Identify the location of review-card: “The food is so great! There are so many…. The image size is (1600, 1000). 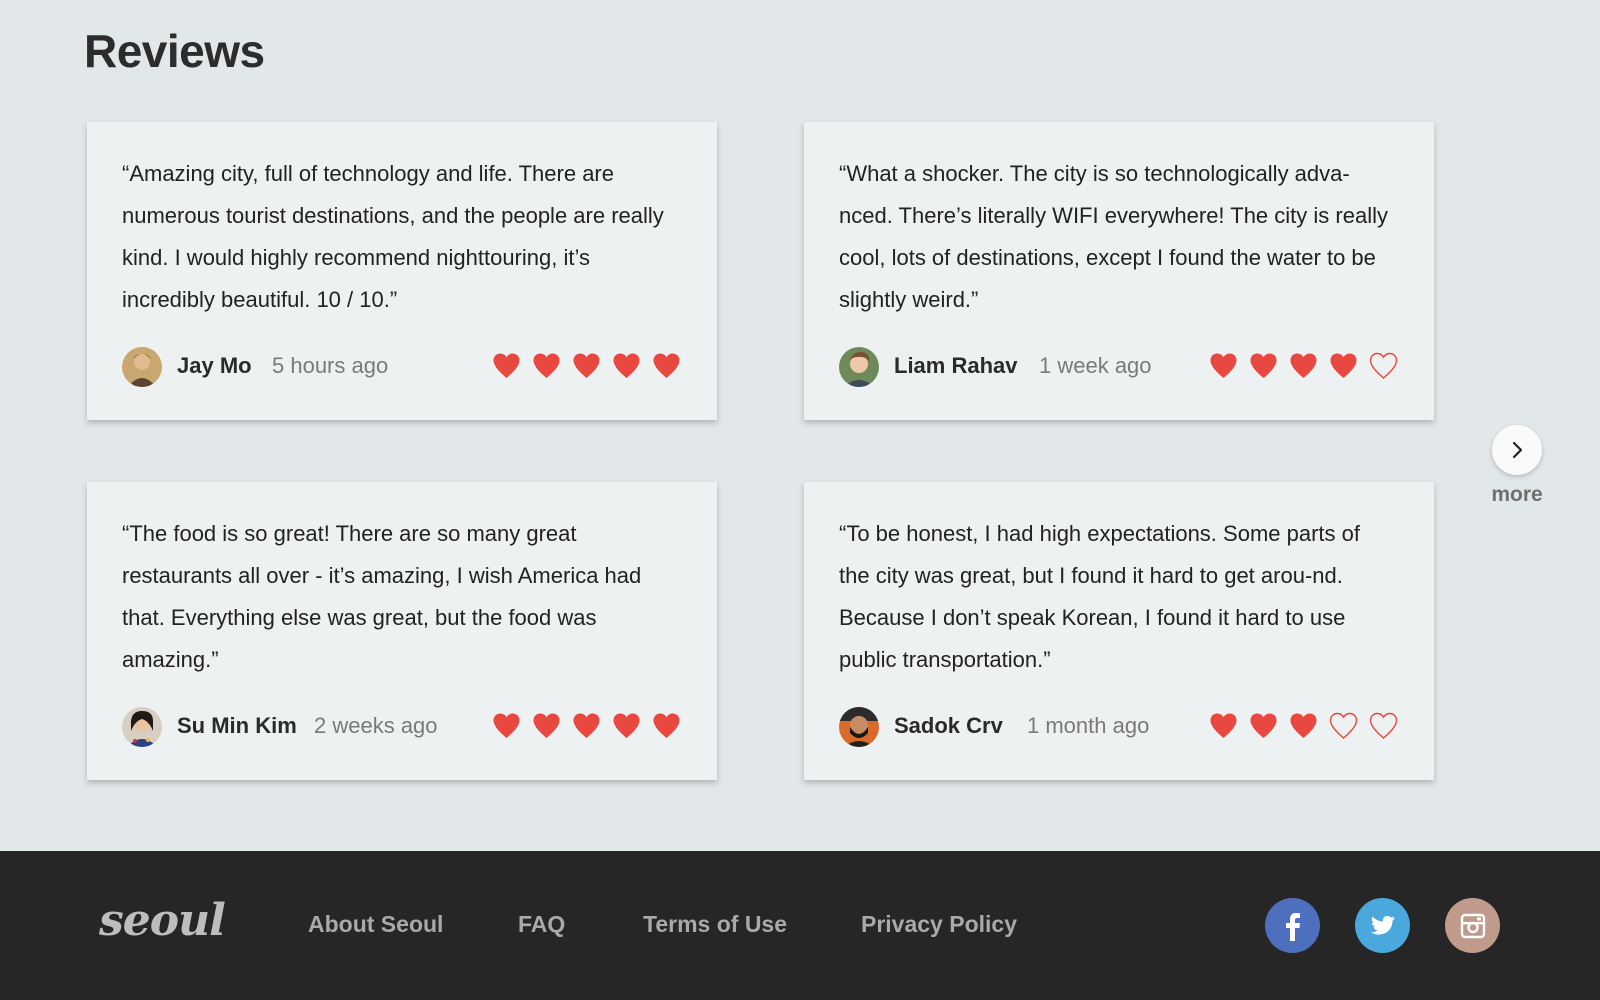
(402, 631).